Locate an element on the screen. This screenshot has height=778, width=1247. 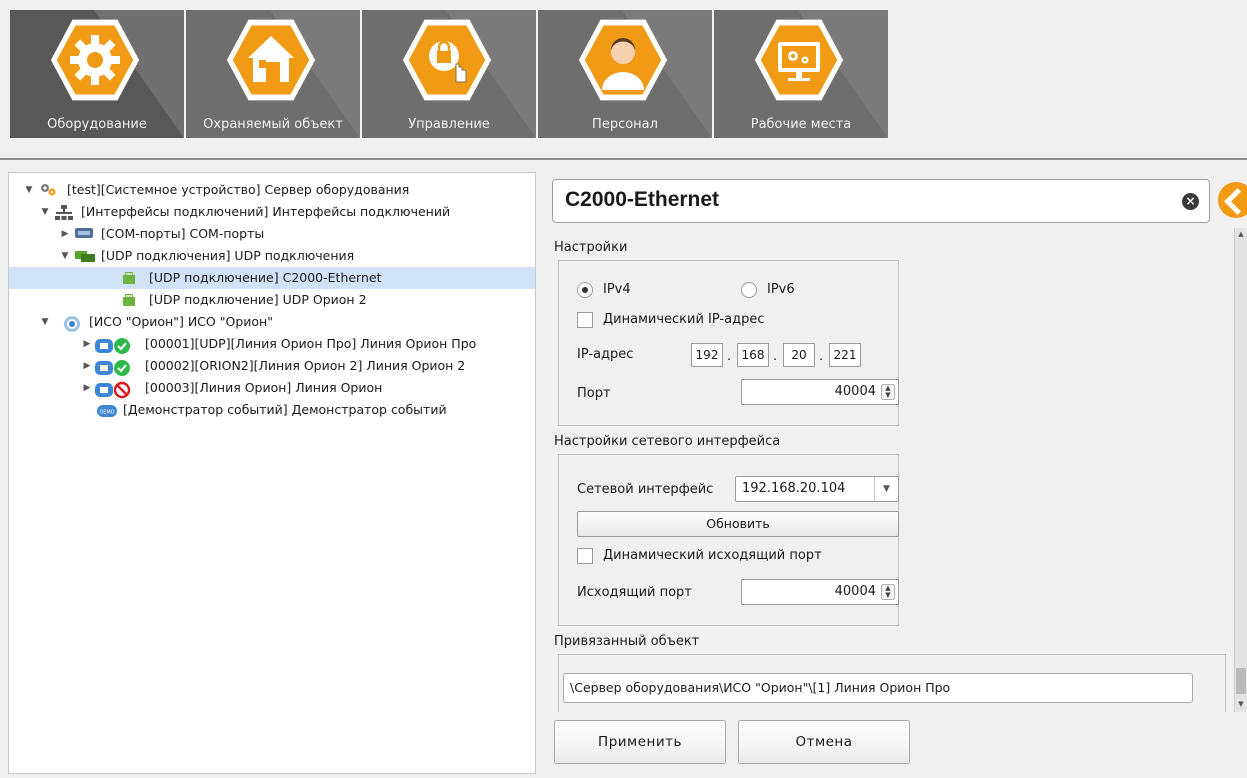
udp-group-icon is located at coordinates (85, 256).